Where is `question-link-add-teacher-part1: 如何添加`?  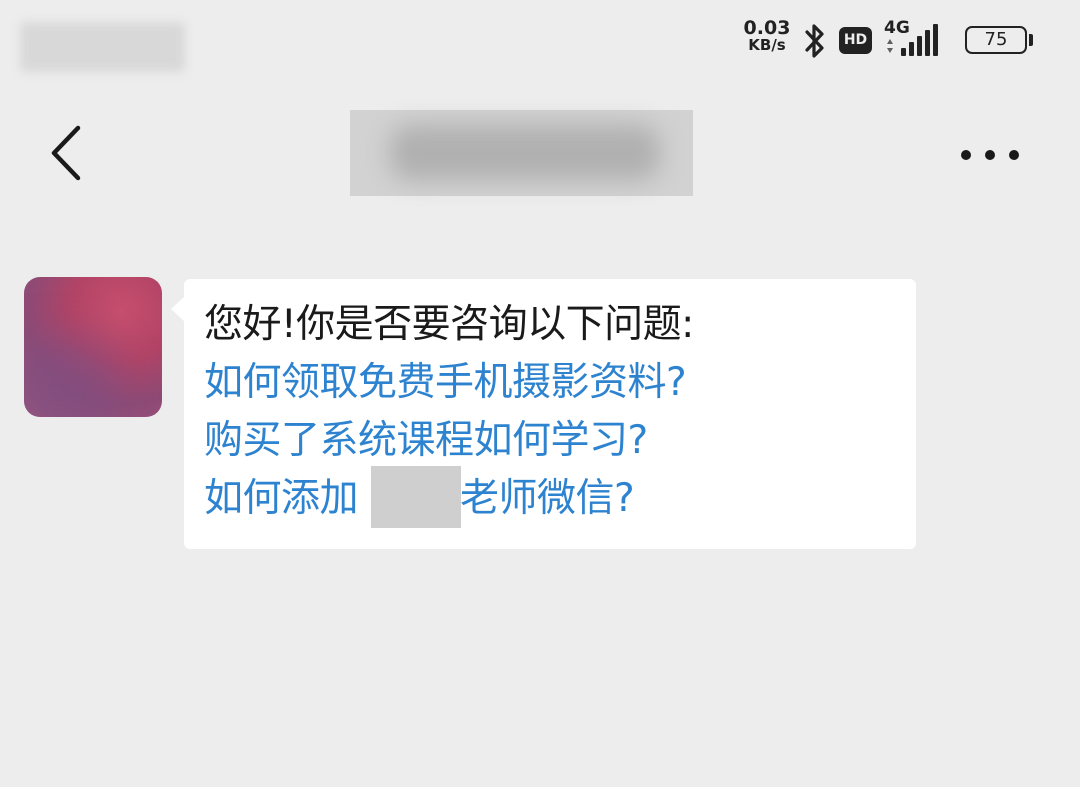
question-link-add-teacher-part1: 如何添加 is located at coordinates (281, 499).